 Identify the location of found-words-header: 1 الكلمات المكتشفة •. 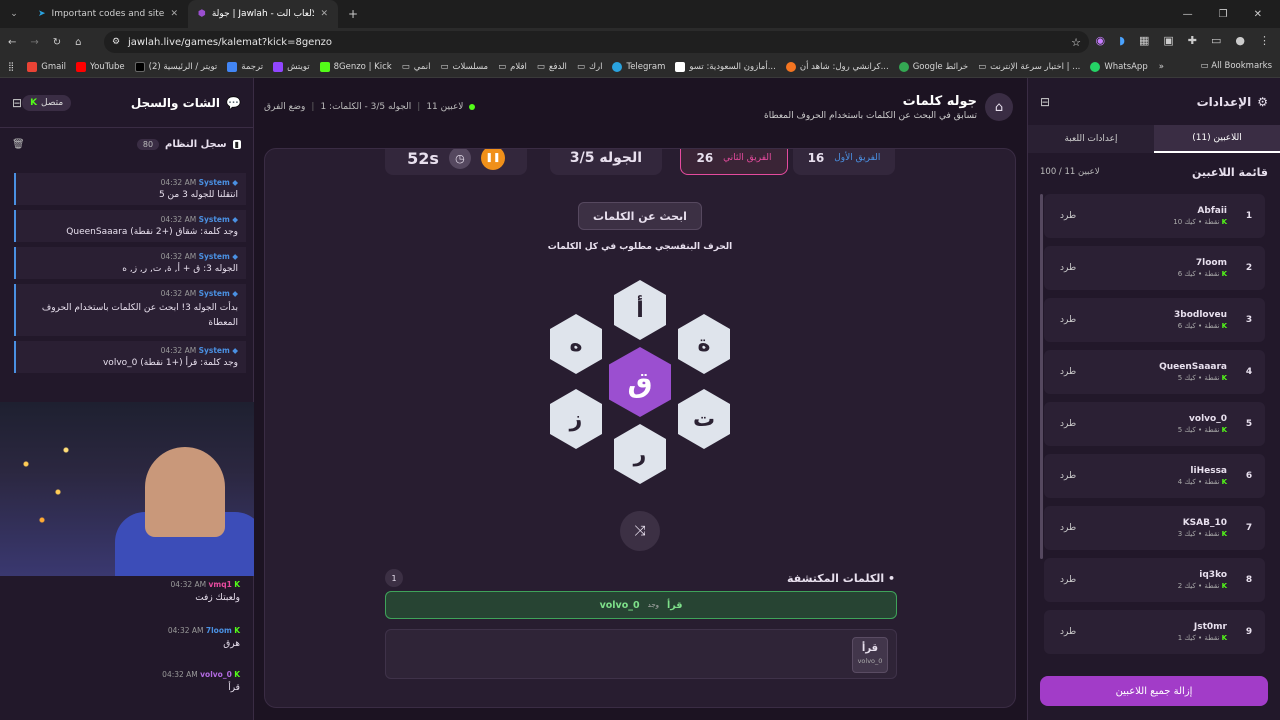
(640, 578).